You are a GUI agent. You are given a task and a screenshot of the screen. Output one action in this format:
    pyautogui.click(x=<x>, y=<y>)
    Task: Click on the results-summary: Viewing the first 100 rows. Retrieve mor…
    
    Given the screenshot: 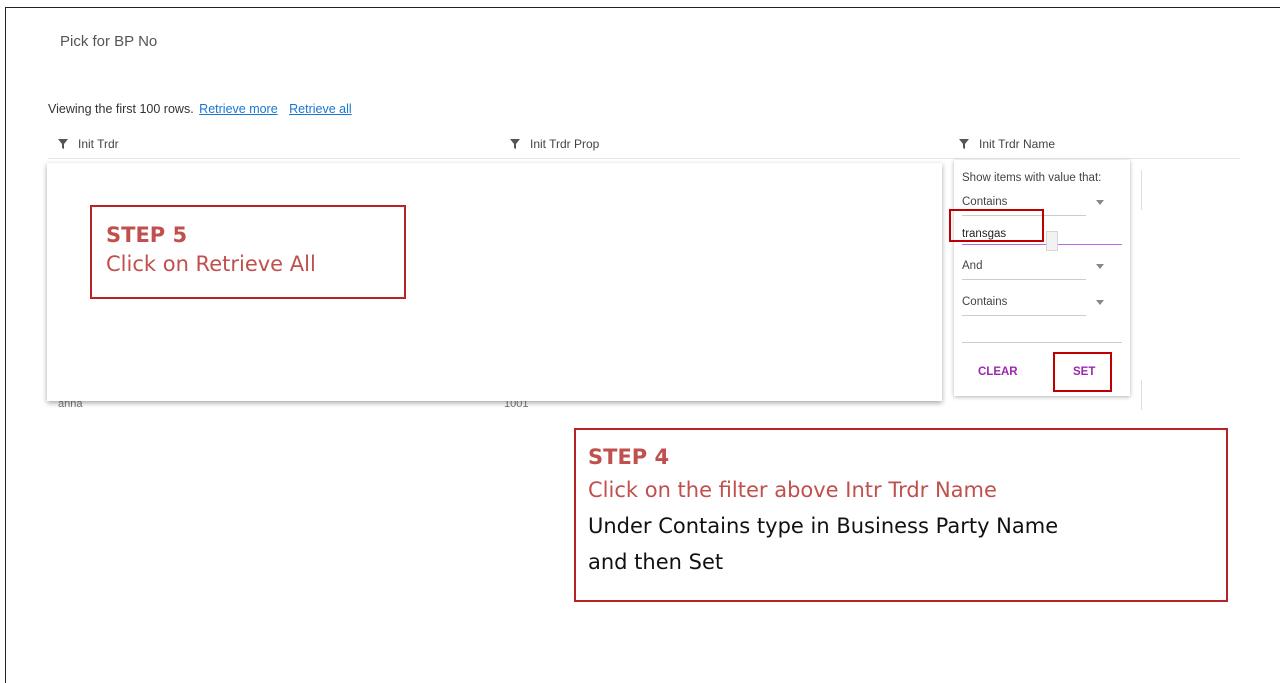 What is the action you would take?
    pyautogui.click(x=200, y=109)
    